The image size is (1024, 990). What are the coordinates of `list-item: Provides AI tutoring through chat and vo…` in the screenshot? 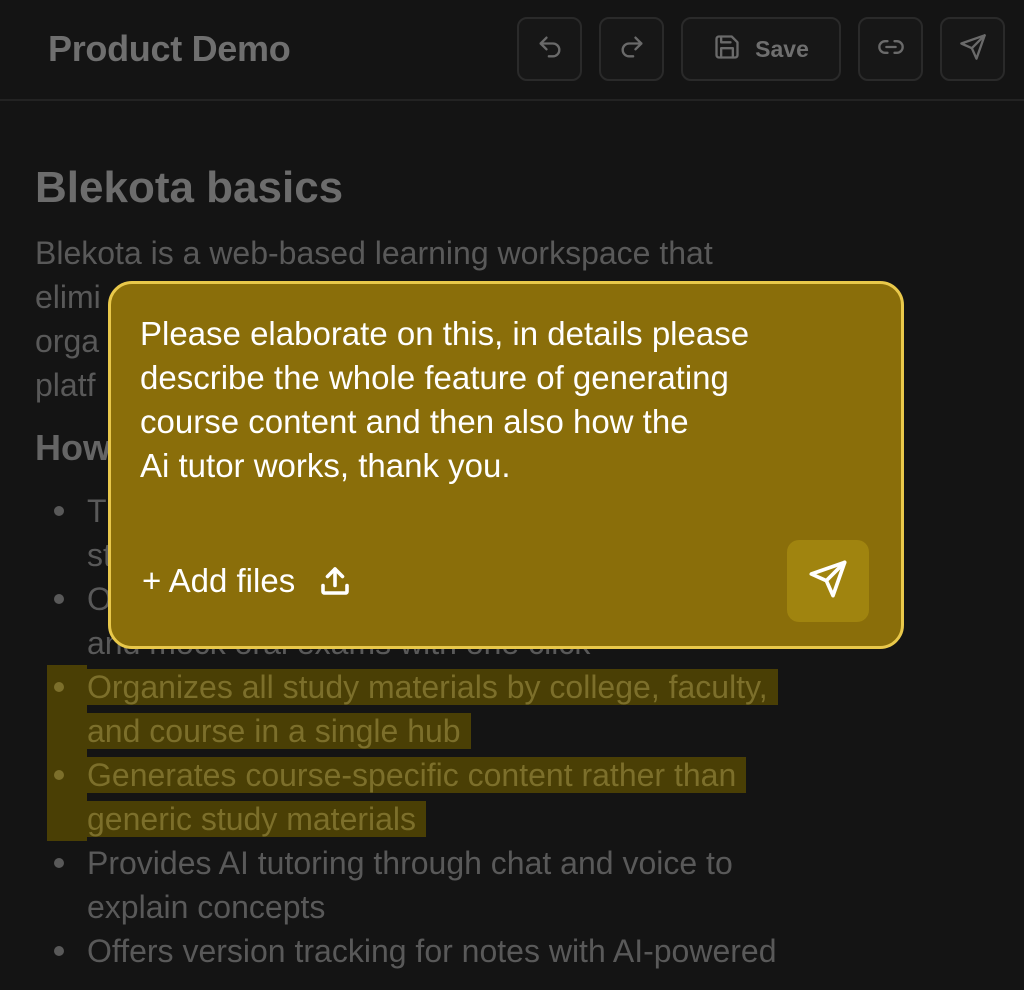 It's located at (490, 885).